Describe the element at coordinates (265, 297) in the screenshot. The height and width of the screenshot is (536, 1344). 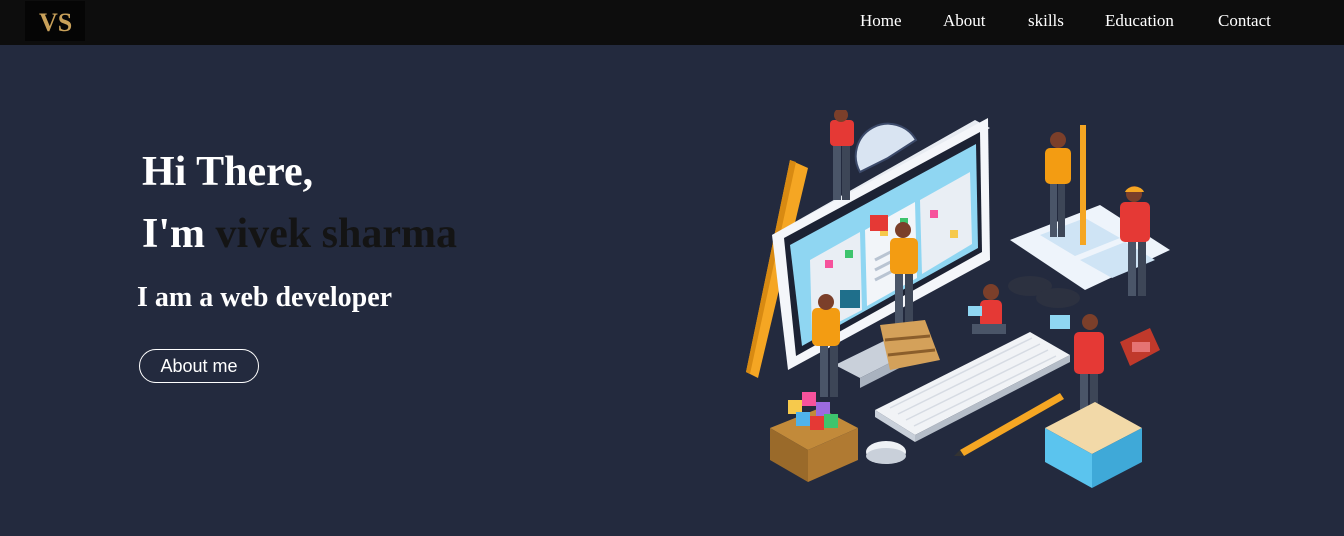
I see `hero-tagline: I am a web developer` at that location.